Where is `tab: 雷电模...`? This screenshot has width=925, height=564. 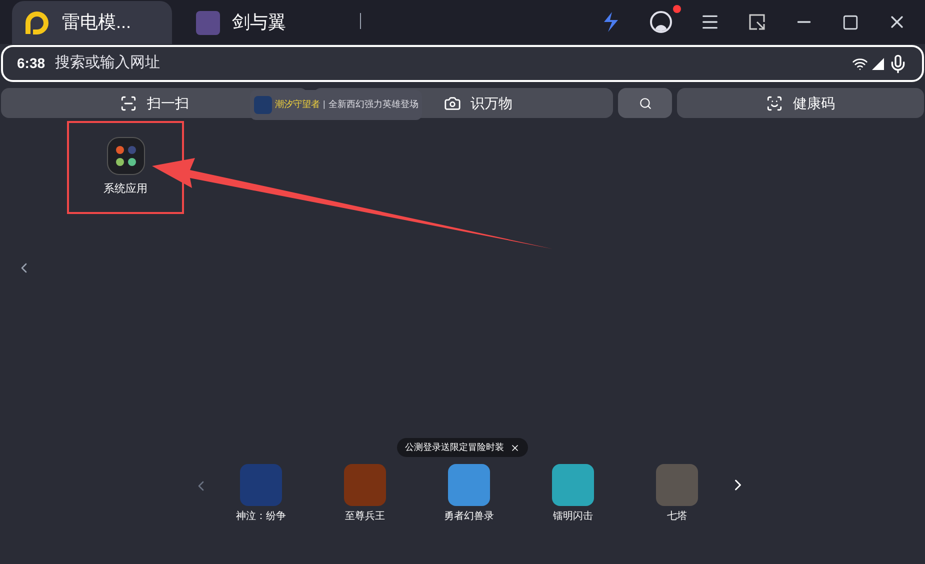
tab: 雷电模... is located at coordinates (92, 22).